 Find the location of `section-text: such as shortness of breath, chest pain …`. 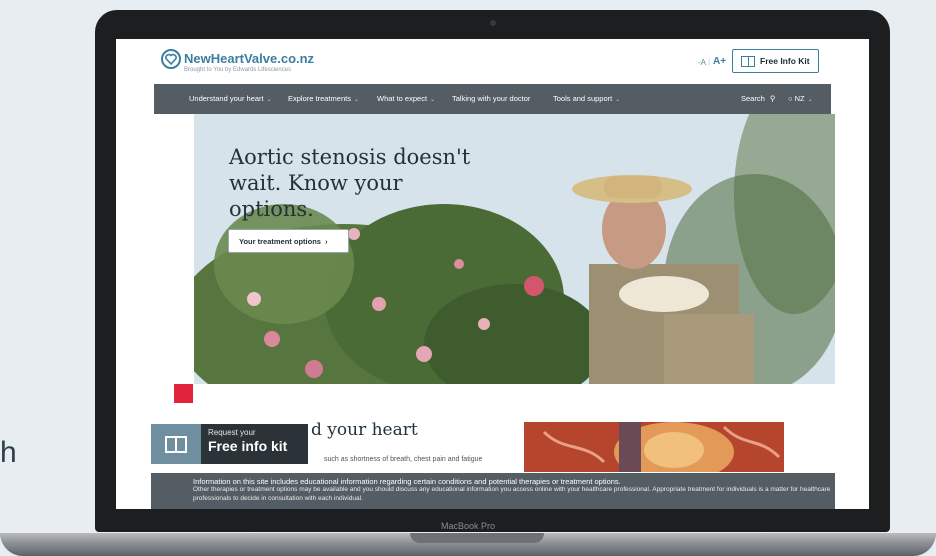

section-text: such as shortness of breath, chest pain … is located at coordinates (403, 459).